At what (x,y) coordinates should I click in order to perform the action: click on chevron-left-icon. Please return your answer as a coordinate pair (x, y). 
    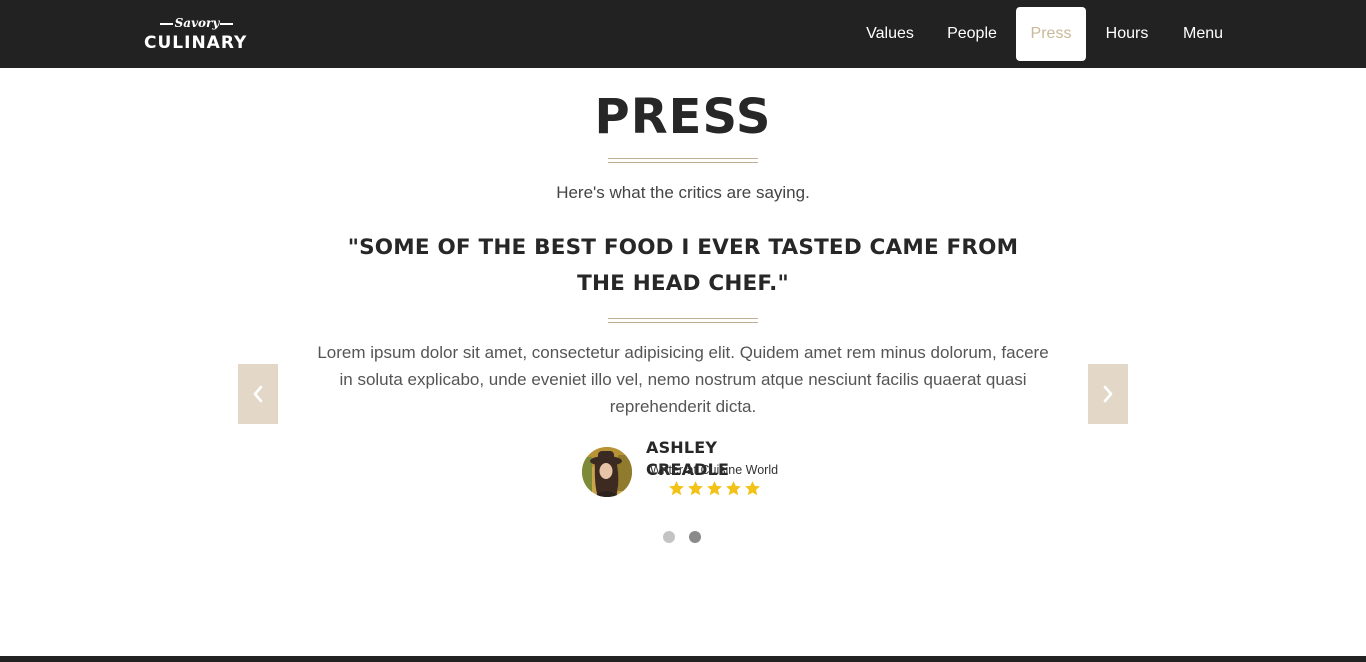
    Looking at the image, I should click on (258, 394).